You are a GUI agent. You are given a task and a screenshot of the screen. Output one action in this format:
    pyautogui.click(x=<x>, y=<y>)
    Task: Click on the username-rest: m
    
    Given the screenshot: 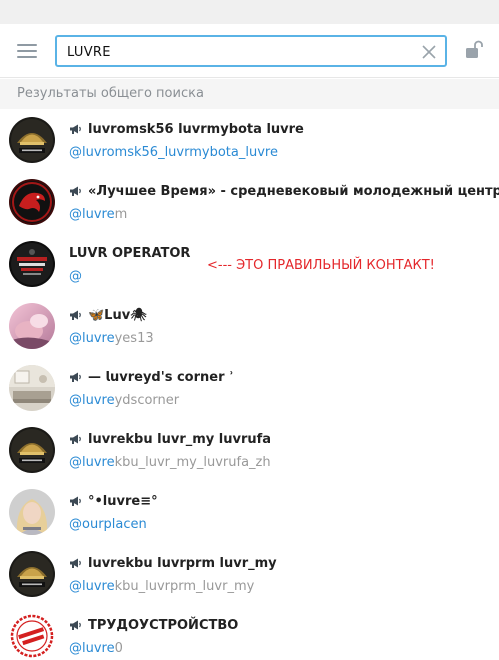 What is the action you would take?
    pyautogui.click(x=121, y=214)
    